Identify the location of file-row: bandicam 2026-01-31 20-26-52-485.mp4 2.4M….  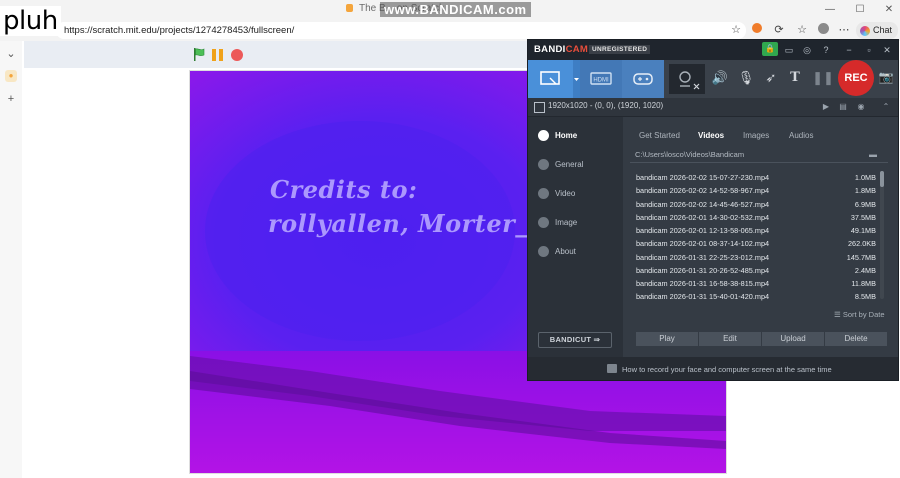
(756, 270).